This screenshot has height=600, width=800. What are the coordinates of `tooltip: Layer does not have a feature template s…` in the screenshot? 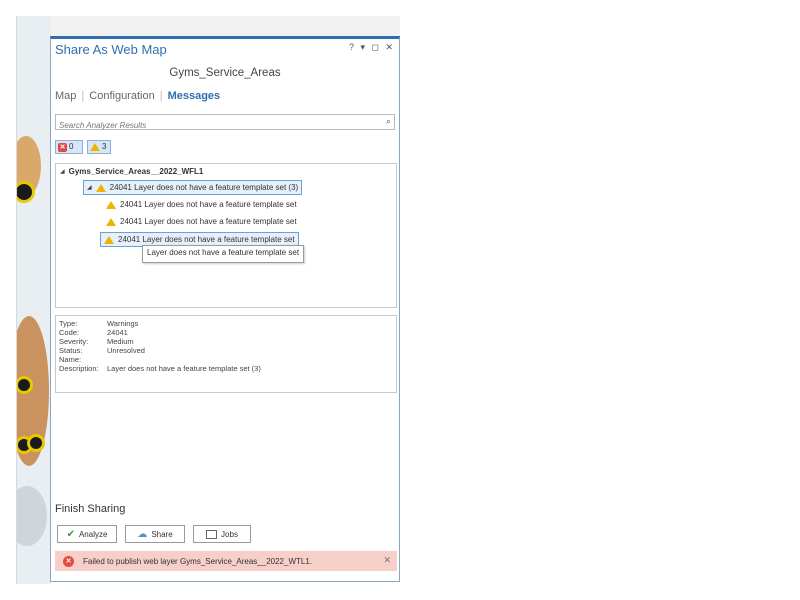 It's located at (223, 254).